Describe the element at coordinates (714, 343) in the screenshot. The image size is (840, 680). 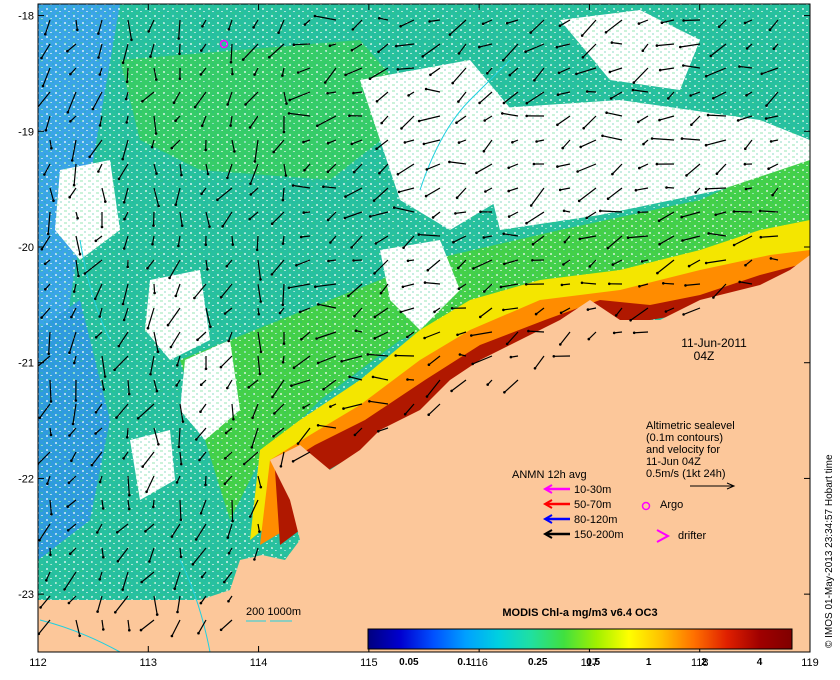
I see `date-label: 11-Jun-2011` at that location.